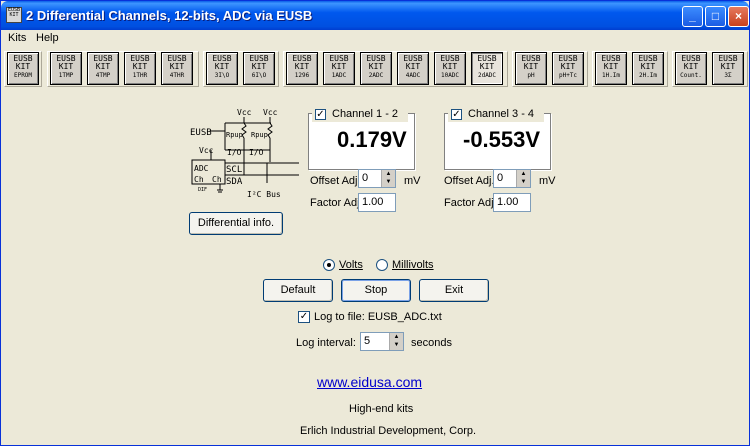 The image size is (750, 446). I want to click on kit-button-6io: EUSB KIT 6I\O, so click(259, 68).